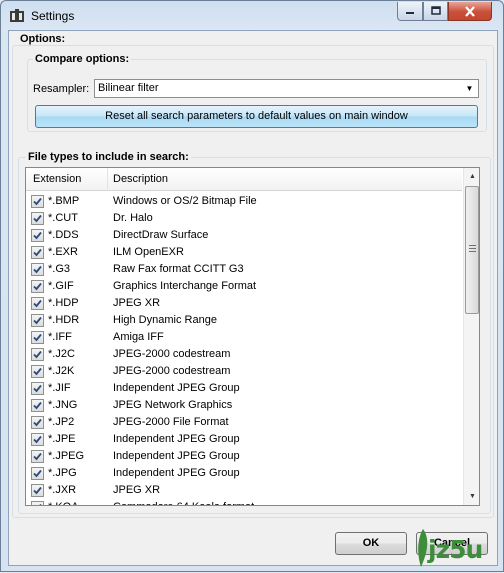 This screenshot has height=573, width=504. What do you see at coordinates (244, 405) in the screenshot?
I see `list-item: *.JNG JPEG Network Graphics` at bounding box center [244, 405].